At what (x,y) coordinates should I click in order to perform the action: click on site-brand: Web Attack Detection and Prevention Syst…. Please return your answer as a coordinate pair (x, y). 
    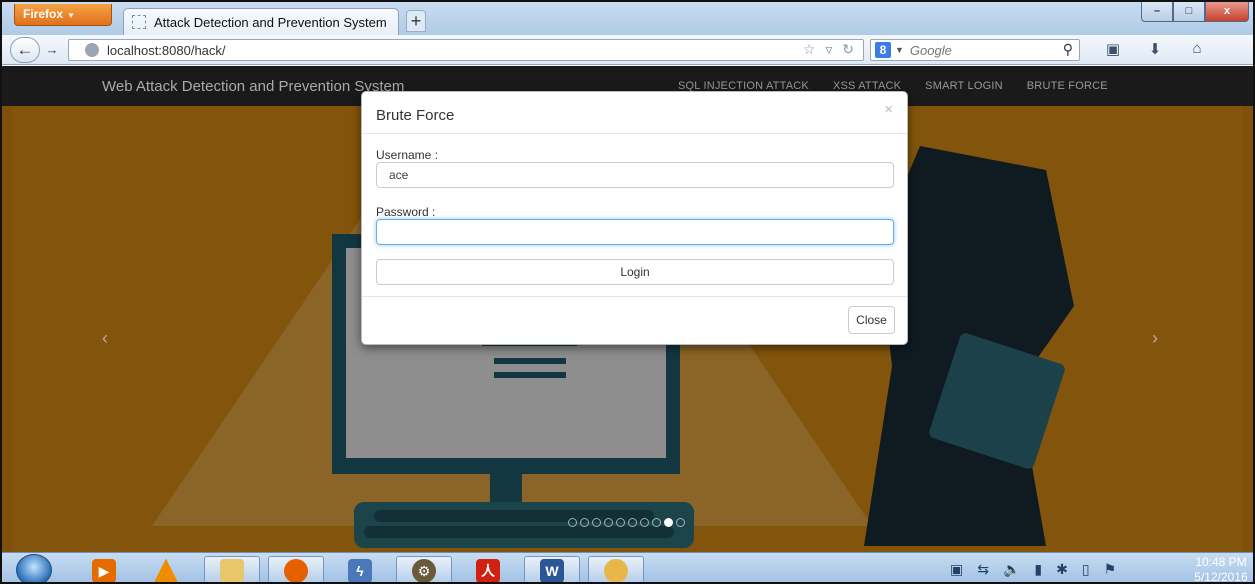
    Looking at the image, I should click on (253, 86).